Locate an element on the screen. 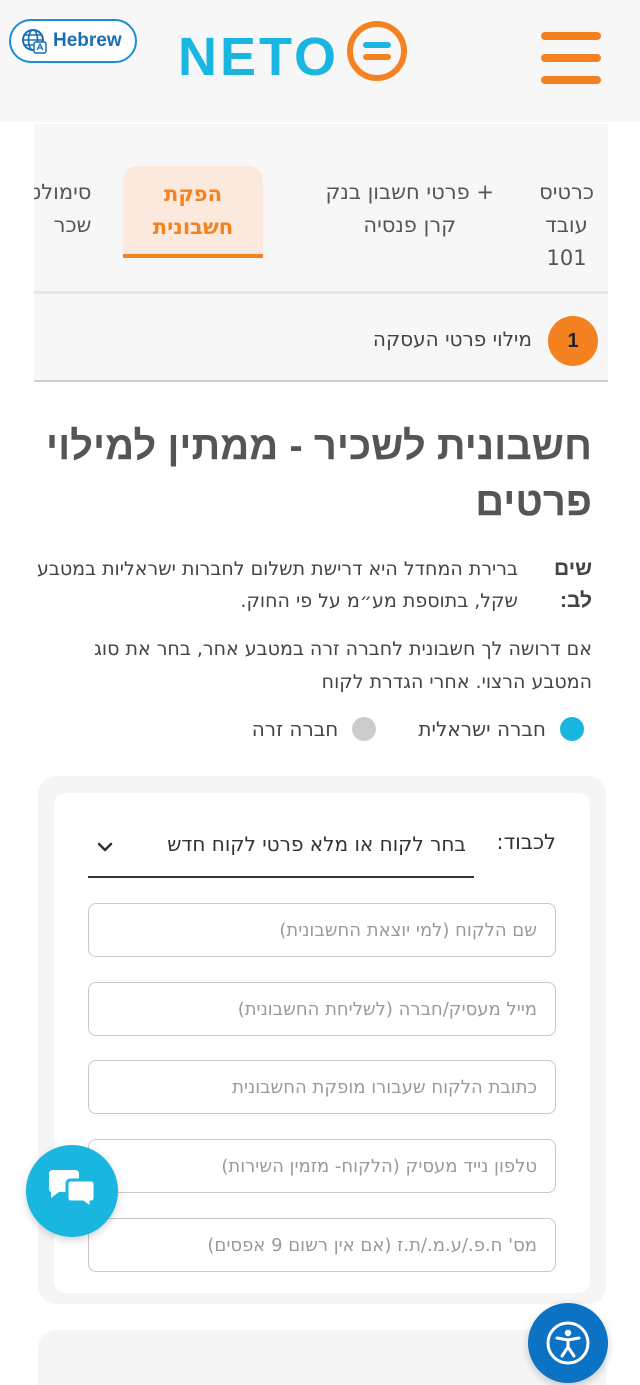 The image size is (640, 1385). step-number-badge: 1 is located at coordinates (573, 341).